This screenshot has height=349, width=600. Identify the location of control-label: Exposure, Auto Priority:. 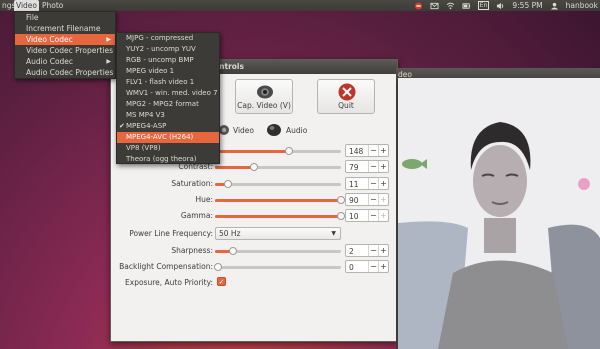
(169, 282).